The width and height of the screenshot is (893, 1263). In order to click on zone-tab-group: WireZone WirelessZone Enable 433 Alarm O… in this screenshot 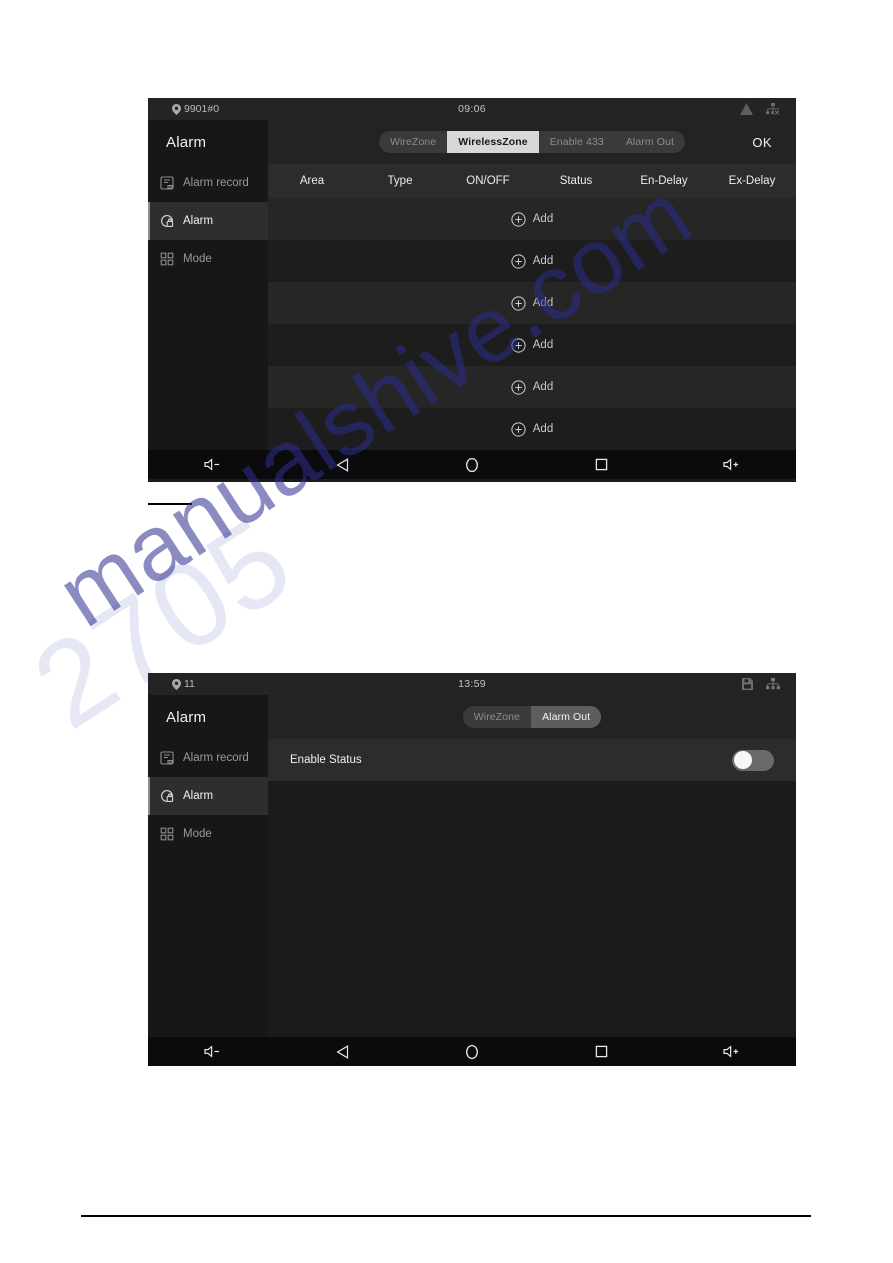, I will do `click(531, 142)`.